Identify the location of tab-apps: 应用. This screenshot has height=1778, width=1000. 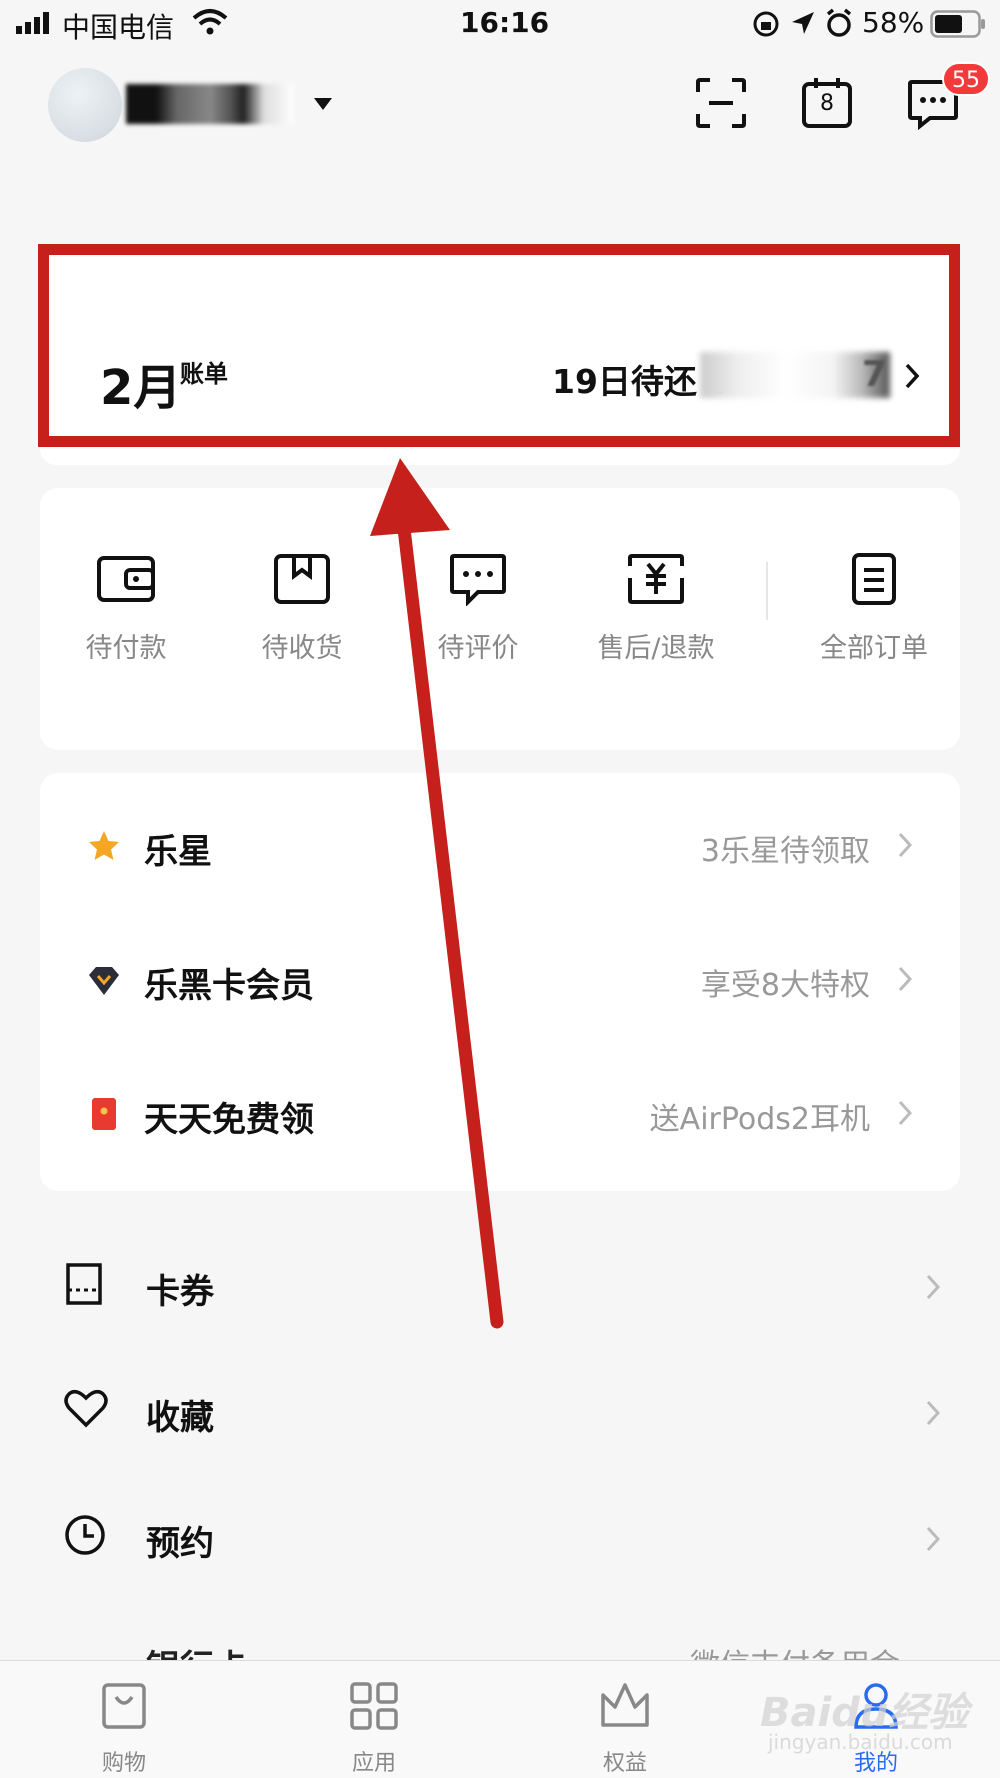
(374, 1729).